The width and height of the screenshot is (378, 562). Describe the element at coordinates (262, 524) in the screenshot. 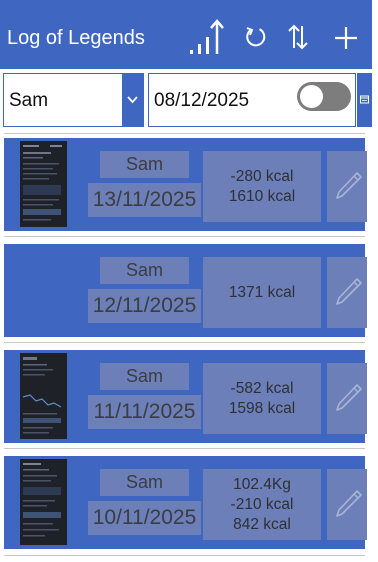

I see `entry-line: 842 kcal` at that location.